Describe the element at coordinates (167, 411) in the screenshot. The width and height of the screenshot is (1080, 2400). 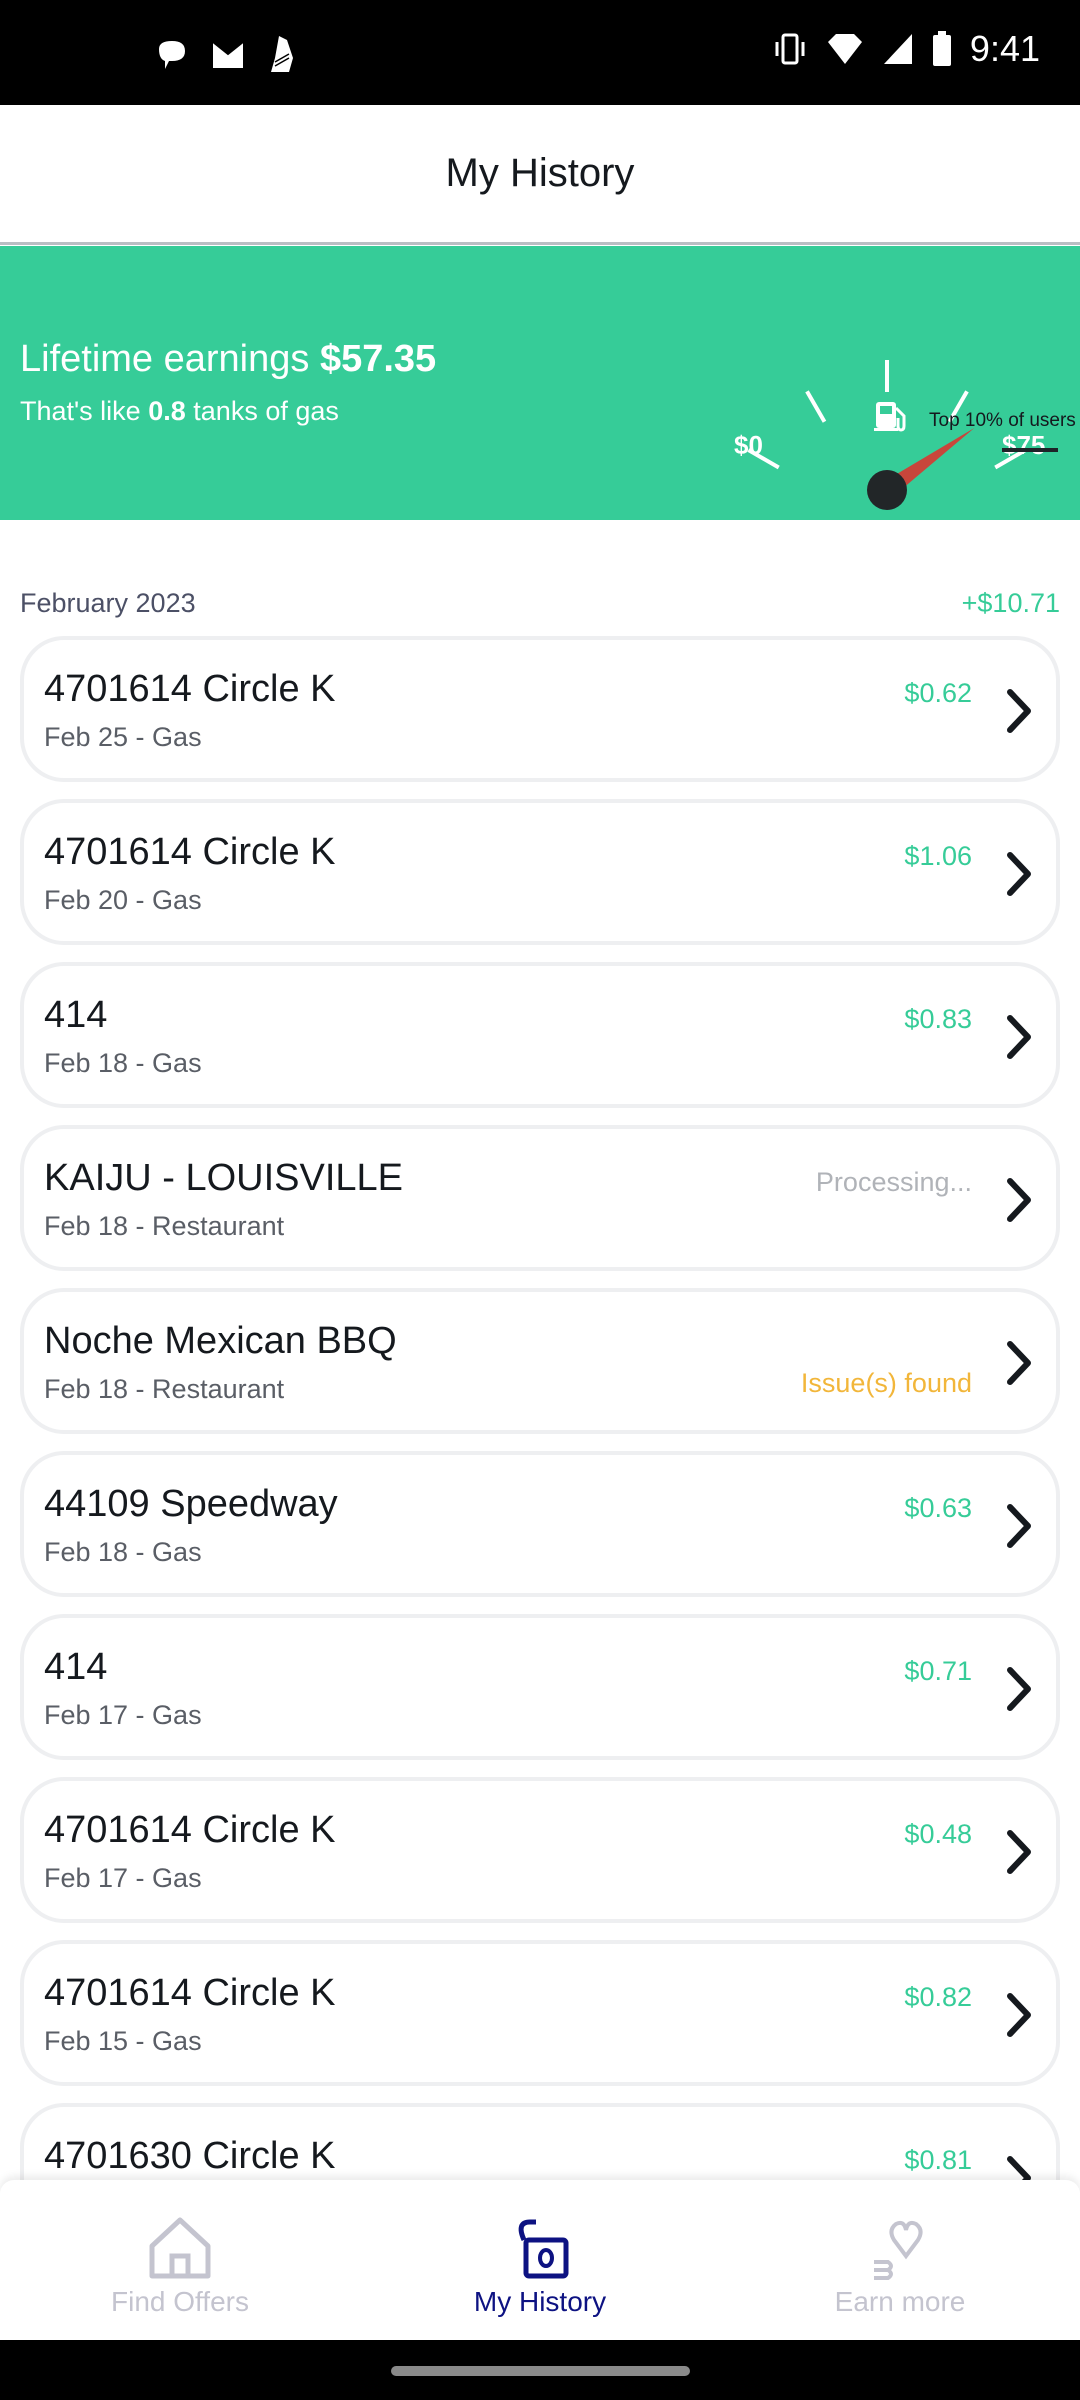
I see `tanks-value: 0.8` at that location.